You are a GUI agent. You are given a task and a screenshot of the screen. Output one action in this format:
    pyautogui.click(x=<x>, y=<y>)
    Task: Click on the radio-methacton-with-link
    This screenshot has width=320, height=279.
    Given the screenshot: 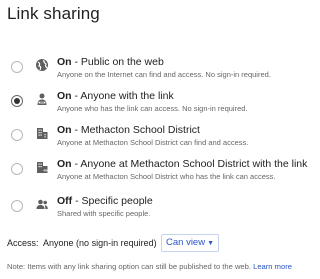 What is the action you would take?
    pyautogui.click(x=17, y=169)
    